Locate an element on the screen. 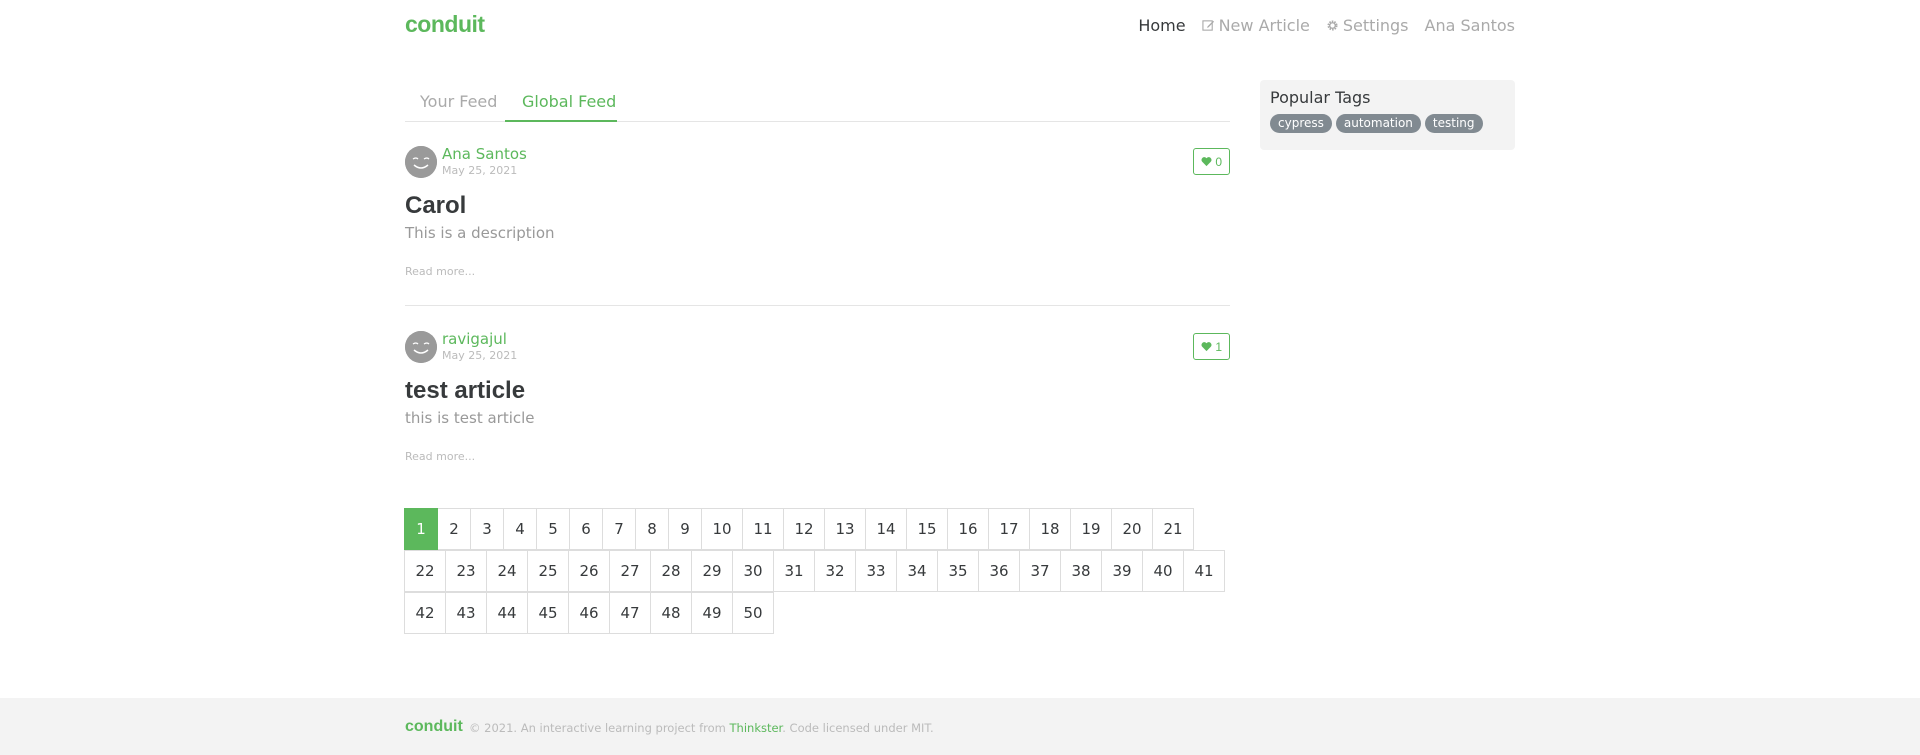 This screenshot has width=1920, height=755. page-link-28: 28 is located at coordinates (671, 571).